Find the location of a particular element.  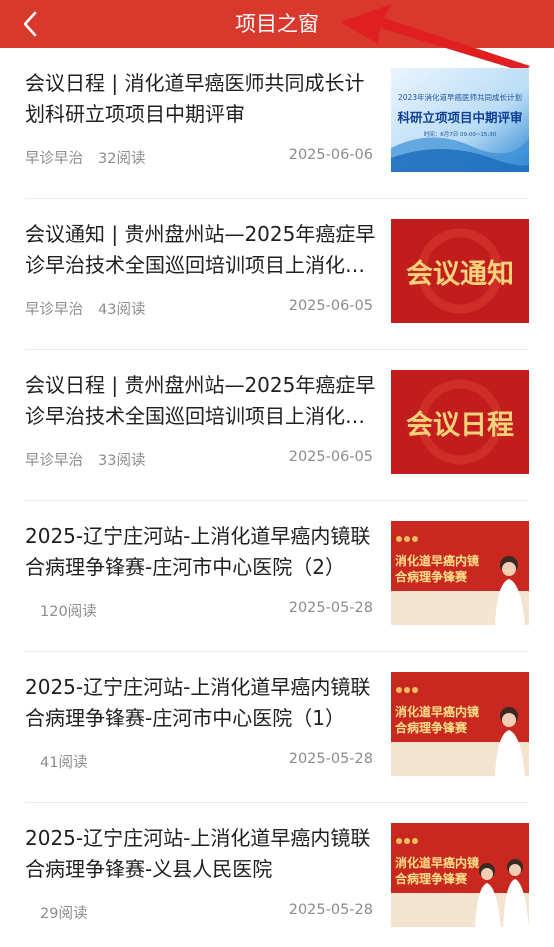

article-title: 2025-辽宁庄河站-上消化道早癌内镜联合病理争锋赛-庄河市中心医院（2） is located at coordinates (202, 552).